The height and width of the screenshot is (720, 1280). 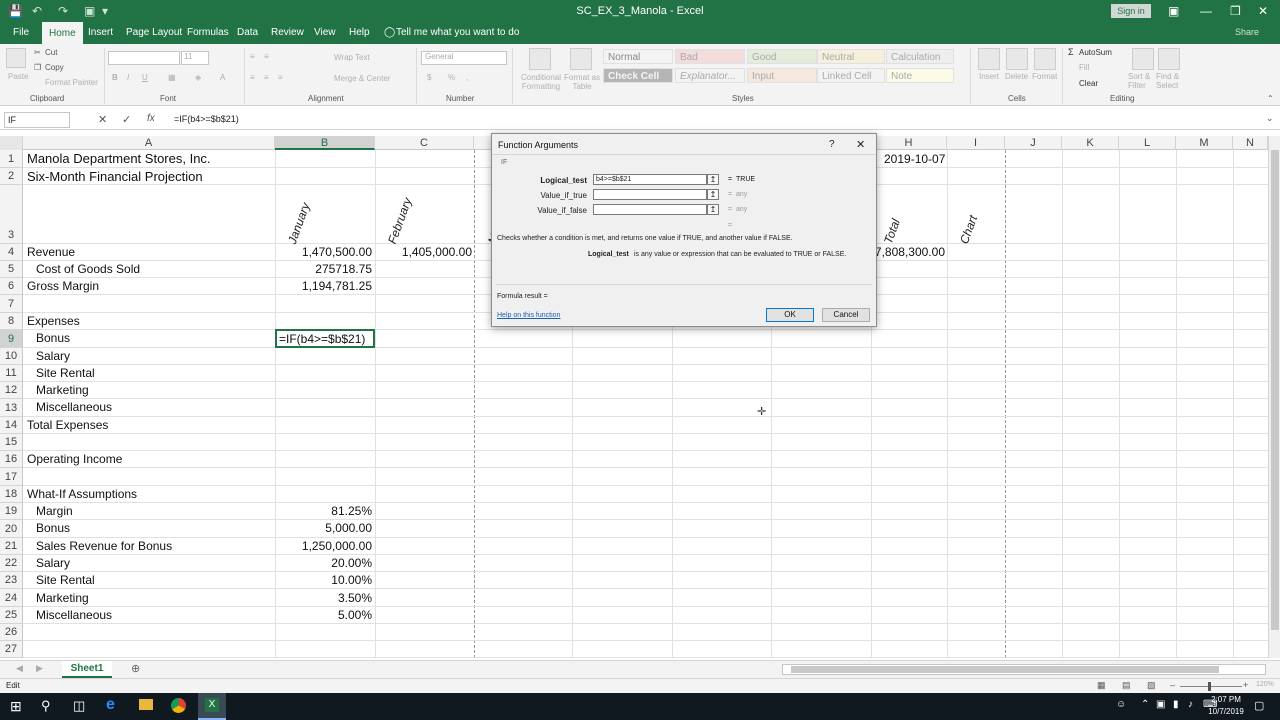 I want to click on row-header: 19, so click(x=11, y=511).